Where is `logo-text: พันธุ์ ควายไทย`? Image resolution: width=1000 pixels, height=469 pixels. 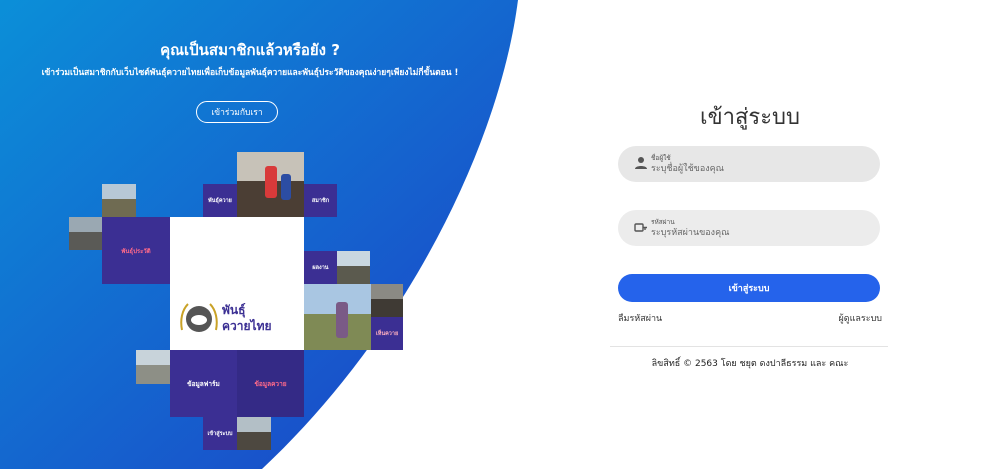 logo-text: พันธุ์ ควายไทย is located at coordinates (247, 318).